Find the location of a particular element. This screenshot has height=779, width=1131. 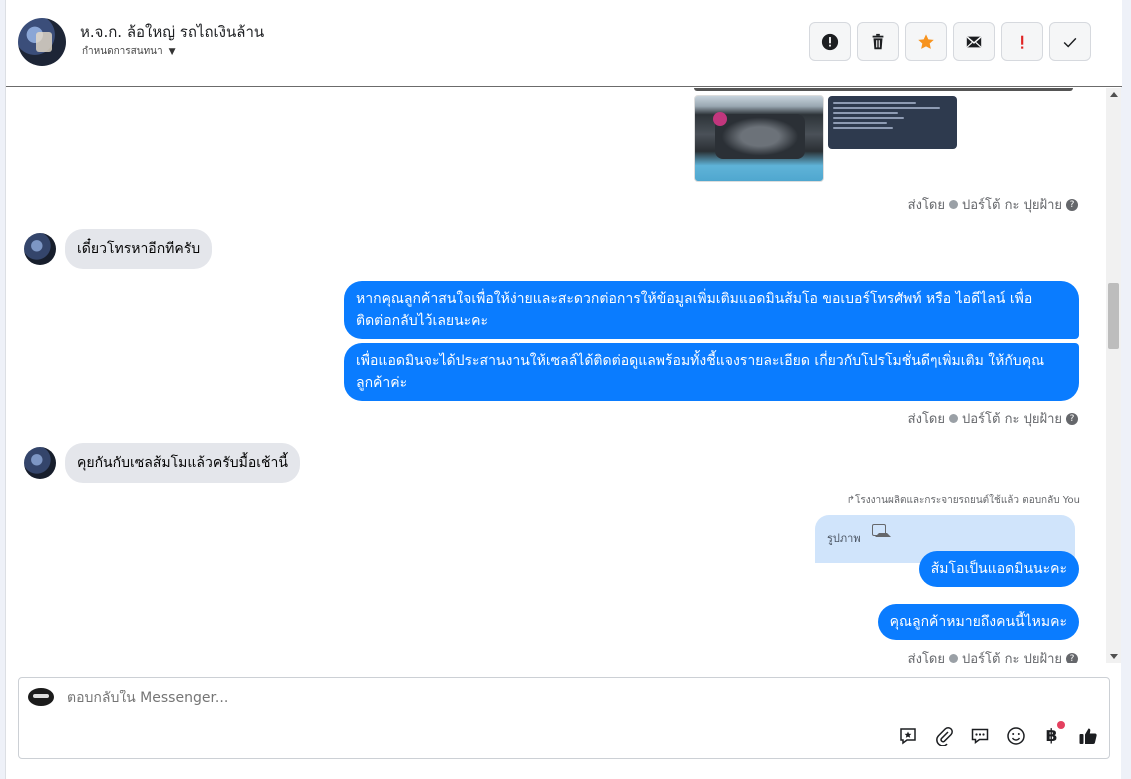

attach-icon is located at coordinates (944, 736).